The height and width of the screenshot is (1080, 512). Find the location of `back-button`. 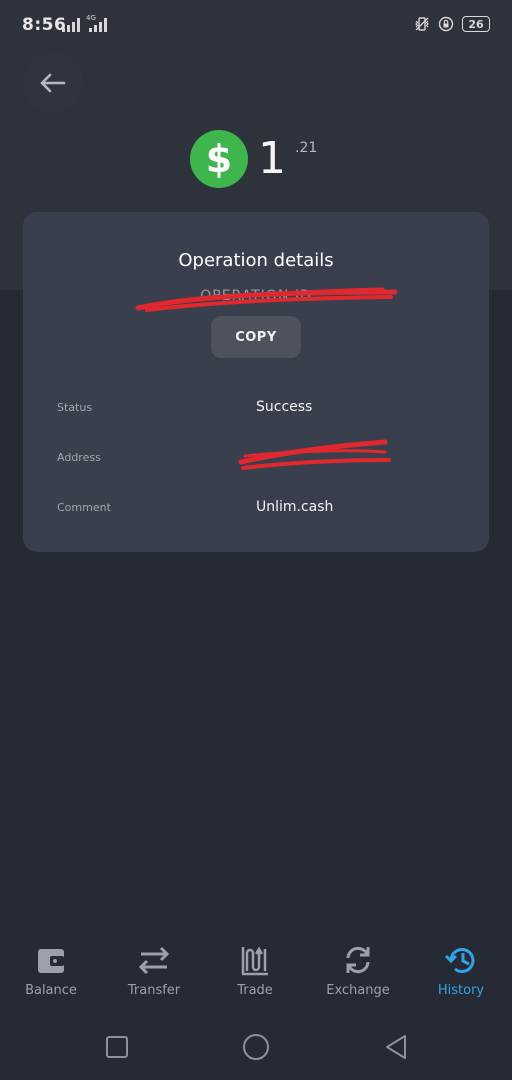

back-button is located at coordinates (53, 83).